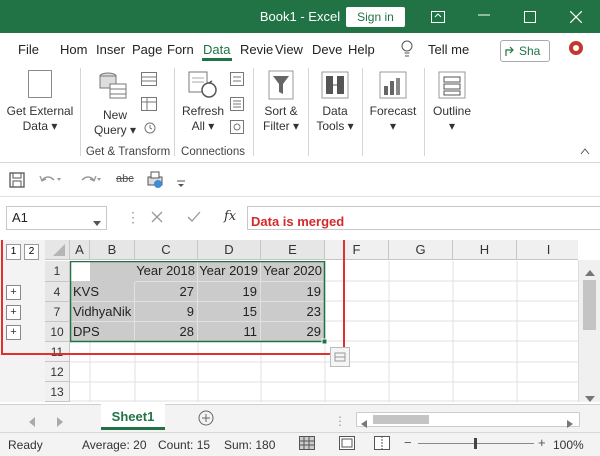  What do you see at coordinates (448, 49) in the screenshot?
I see `tell-me-search: Tell me` at bounding box center [448, 49].